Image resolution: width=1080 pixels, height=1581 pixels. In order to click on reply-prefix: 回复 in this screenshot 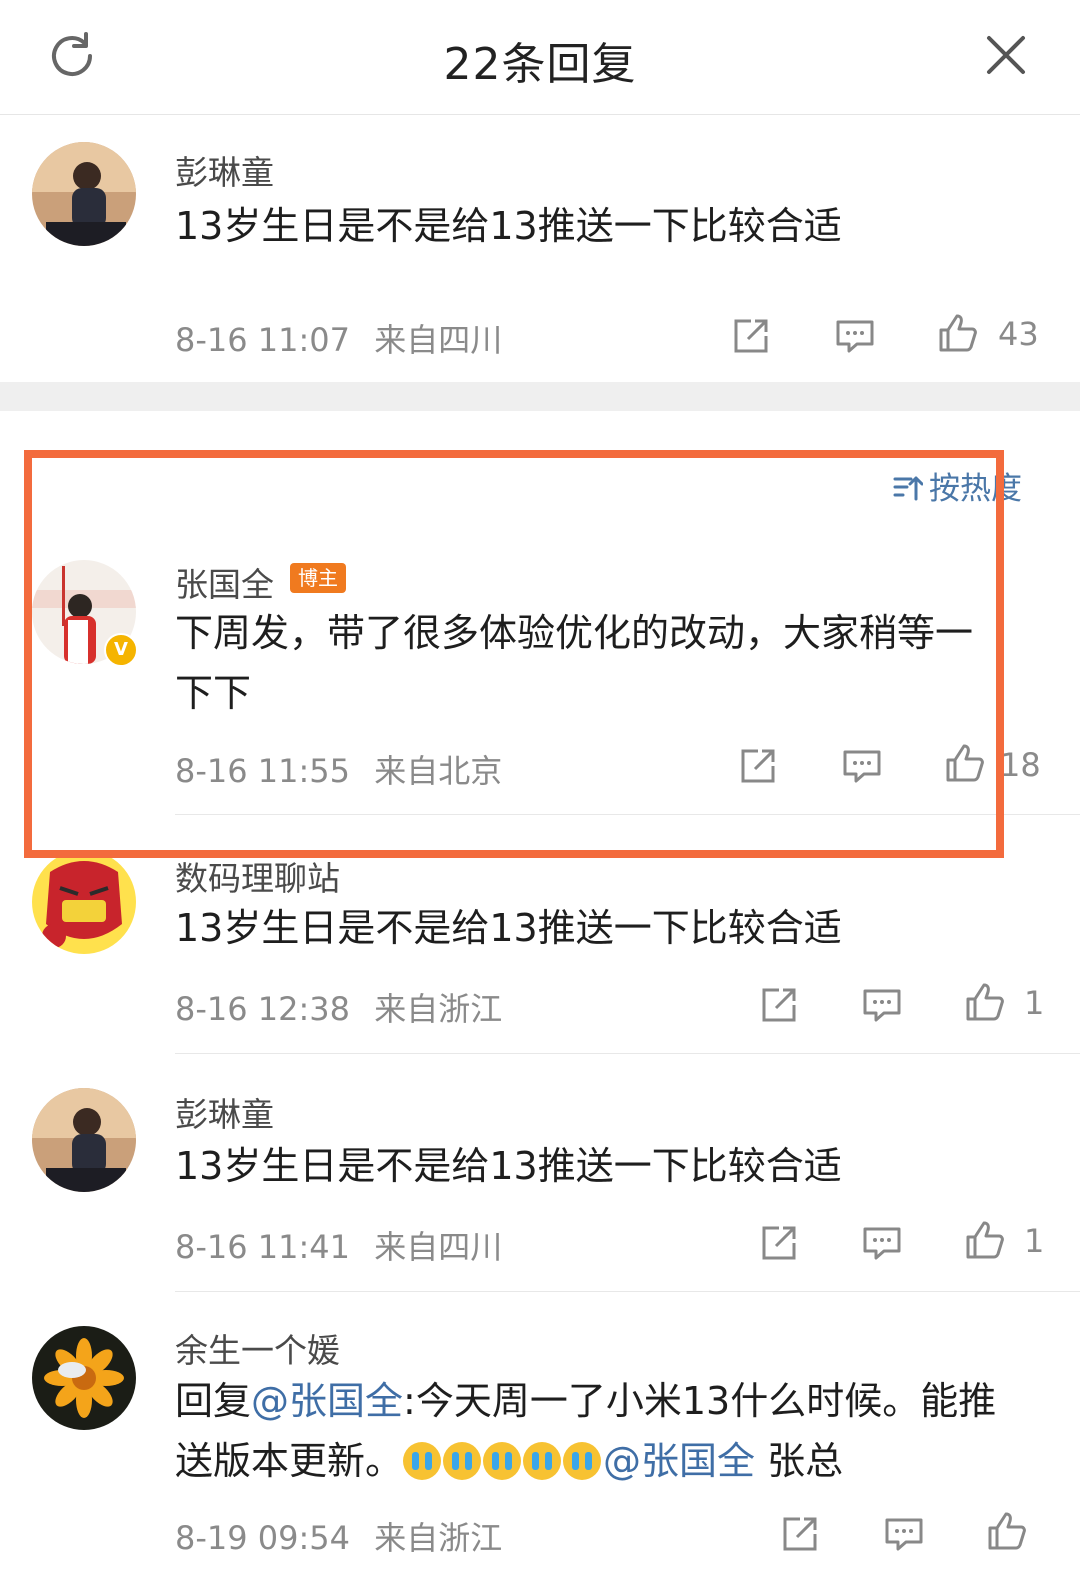, I will do `click(213, 1401)`.